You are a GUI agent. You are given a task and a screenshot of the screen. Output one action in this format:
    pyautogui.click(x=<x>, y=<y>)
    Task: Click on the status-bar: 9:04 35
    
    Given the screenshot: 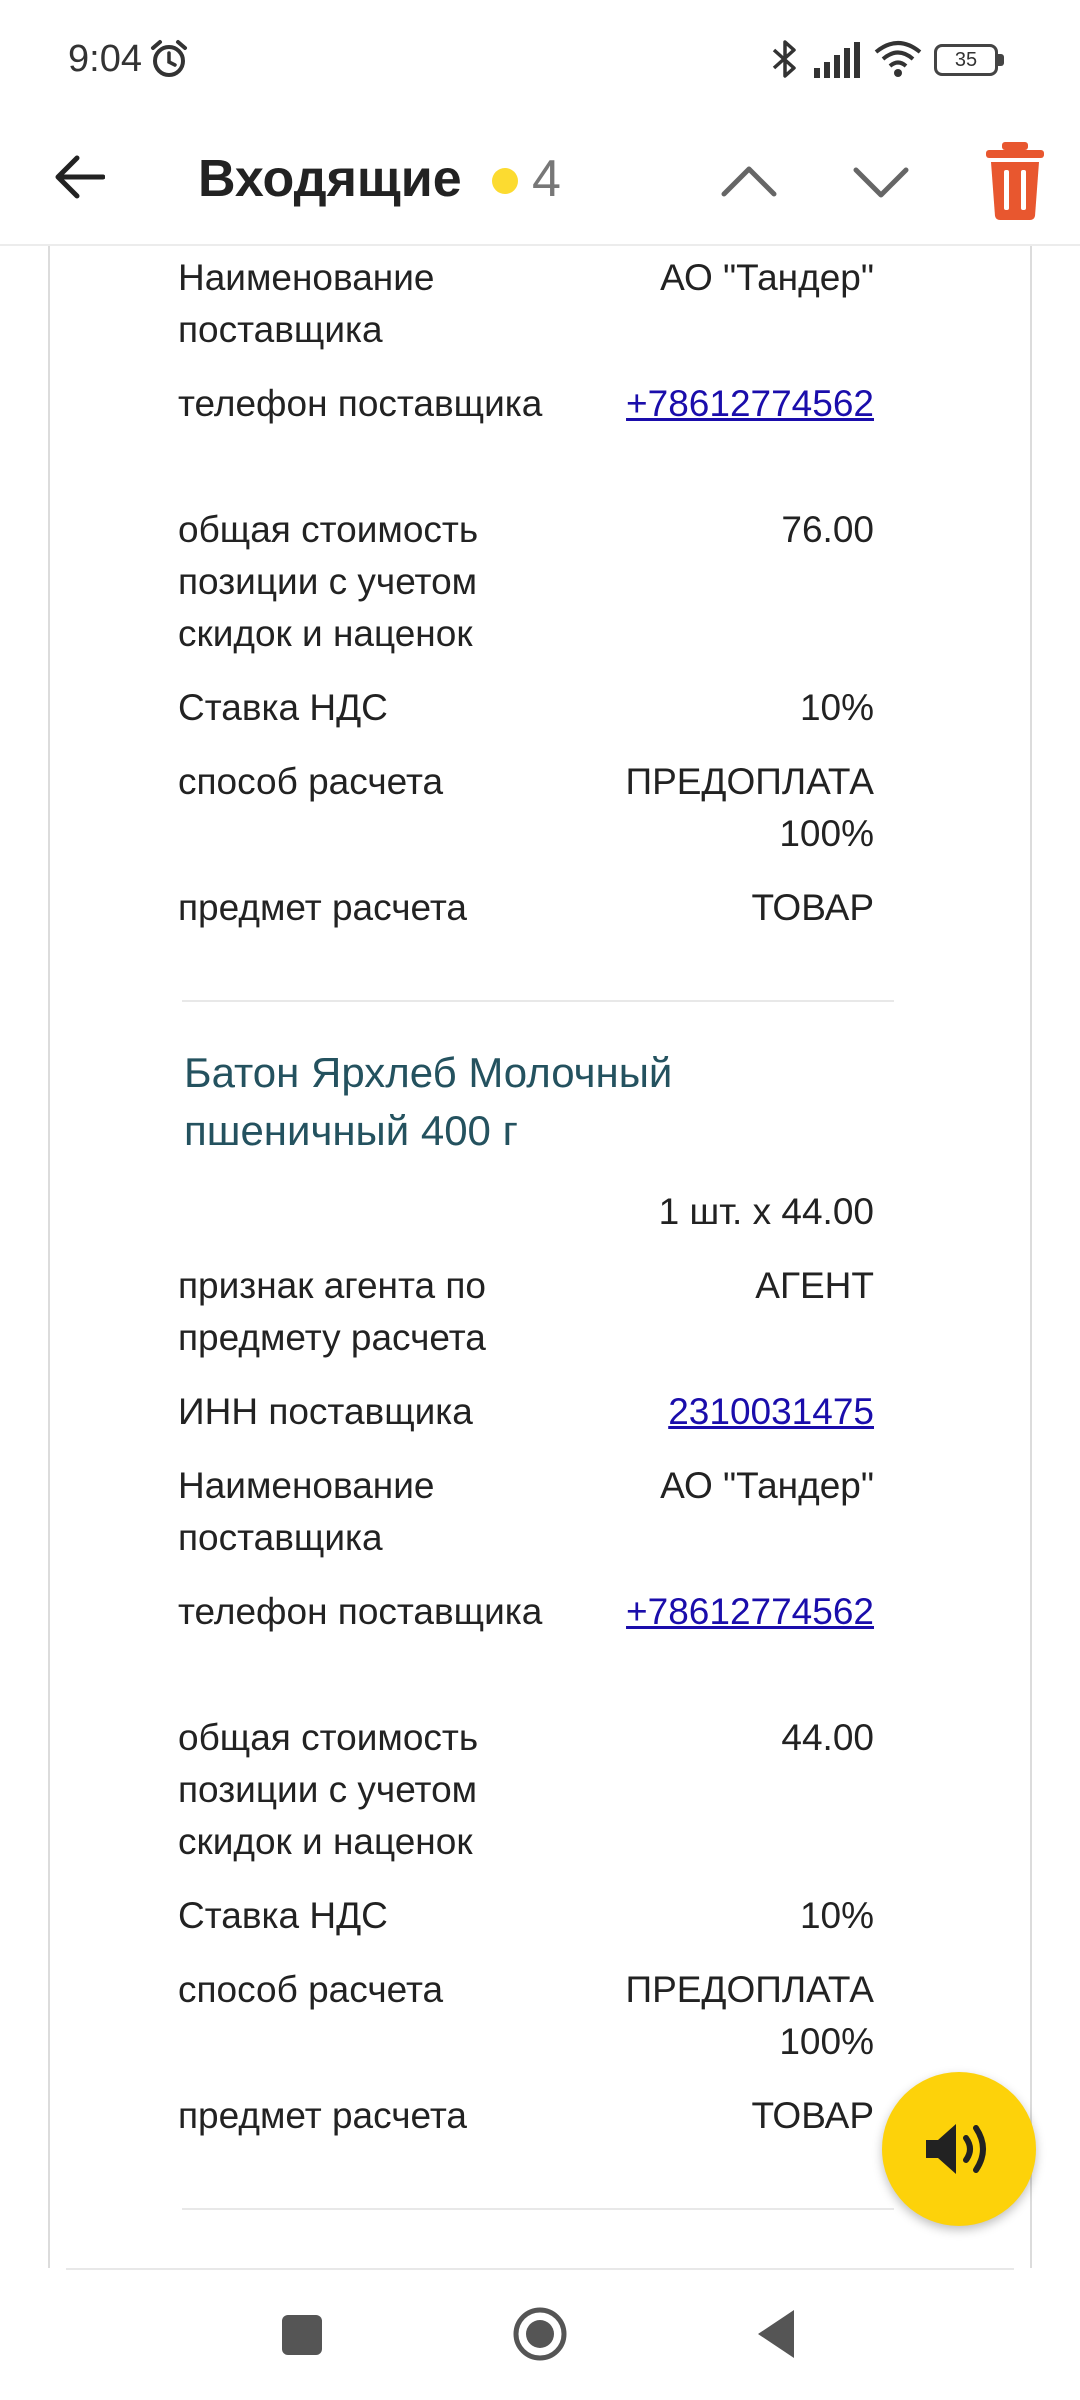 What is the action you would take?
    pyautogui.click(x=540, y=59)
    